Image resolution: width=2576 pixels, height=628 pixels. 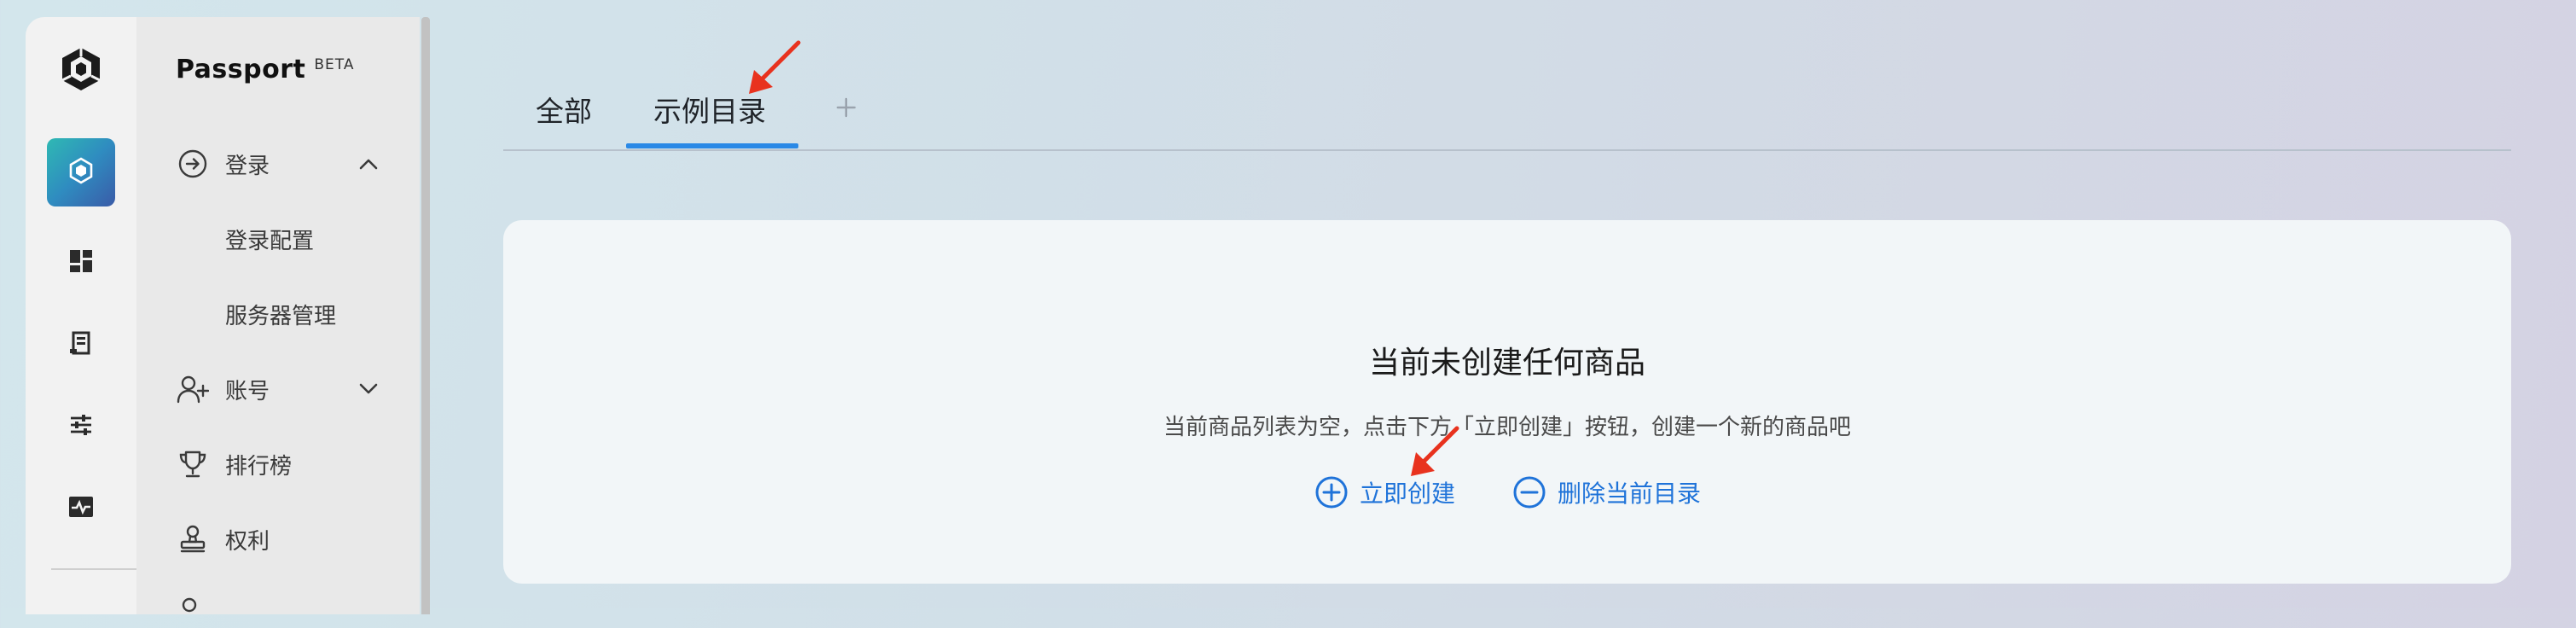 I want to click on sidebar-item-leaderboard: 排行榜, so click(x=278, y=464).